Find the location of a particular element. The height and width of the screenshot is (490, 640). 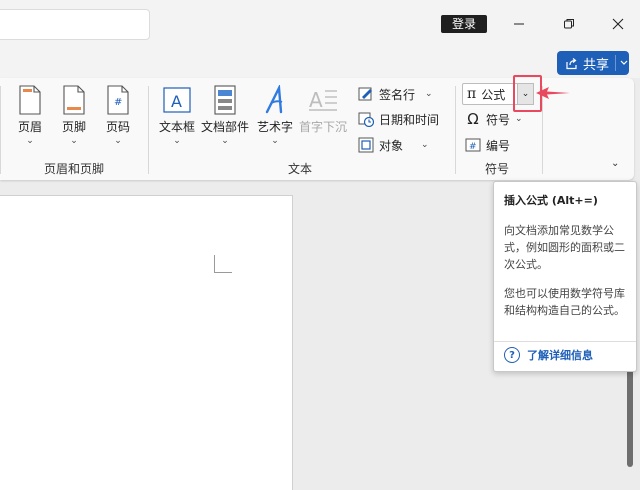

learn-more-label: 了解详细信息 is located at coordinates (560, 355).